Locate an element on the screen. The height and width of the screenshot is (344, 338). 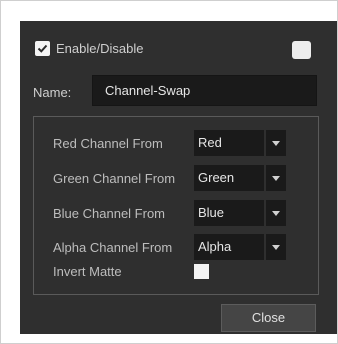
red-channel-dropdown: Red is located at coordinates (240, 143).